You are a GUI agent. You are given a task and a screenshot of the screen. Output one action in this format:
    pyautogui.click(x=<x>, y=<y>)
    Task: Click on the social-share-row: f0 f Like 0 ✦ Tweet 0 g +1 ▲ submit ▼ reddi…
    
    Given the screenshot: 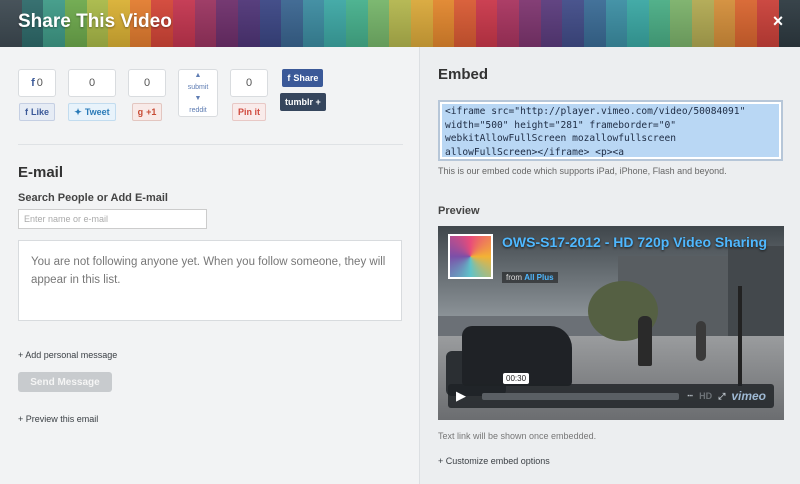 What is the action you would take?
    pyautogui.click(x=172, y=95)
    